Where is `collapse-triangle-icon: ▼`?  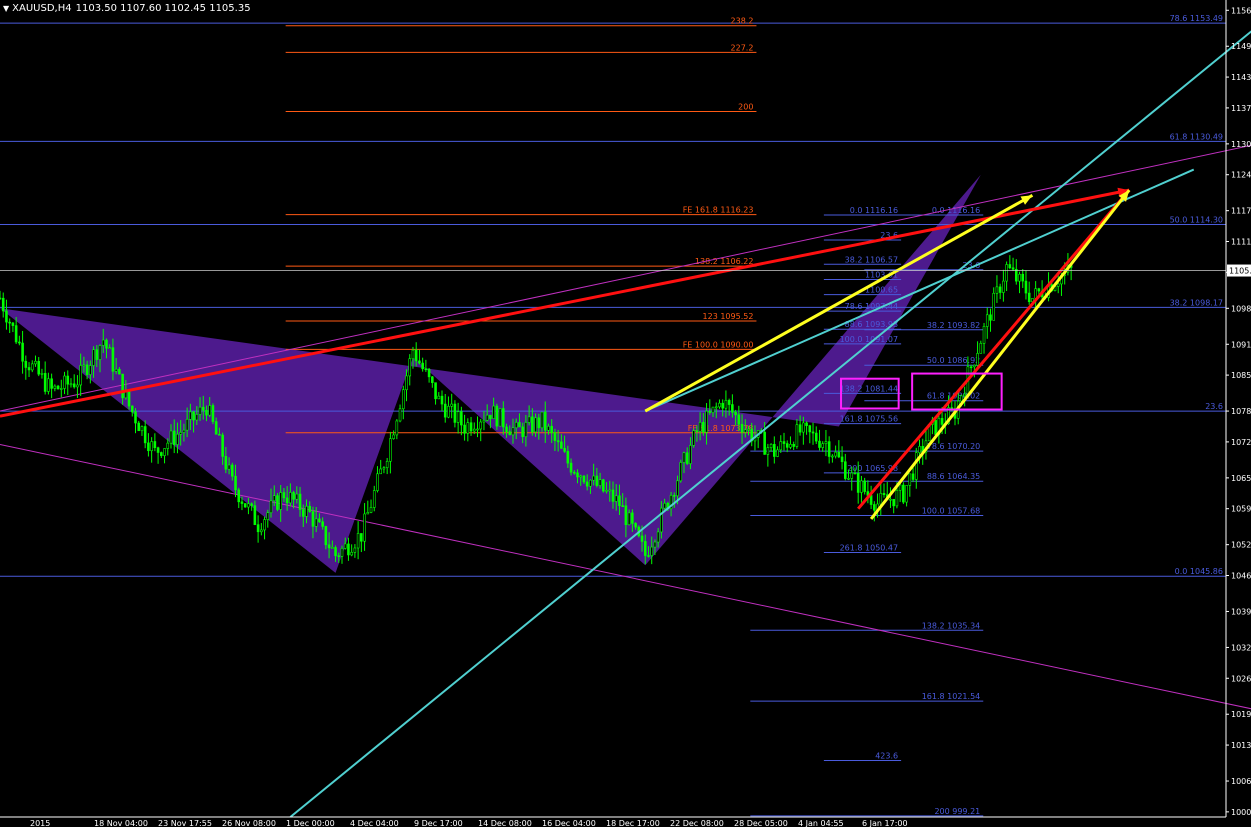 collapse-triangle-icon: ▼ is located at coordinates (6, 8).